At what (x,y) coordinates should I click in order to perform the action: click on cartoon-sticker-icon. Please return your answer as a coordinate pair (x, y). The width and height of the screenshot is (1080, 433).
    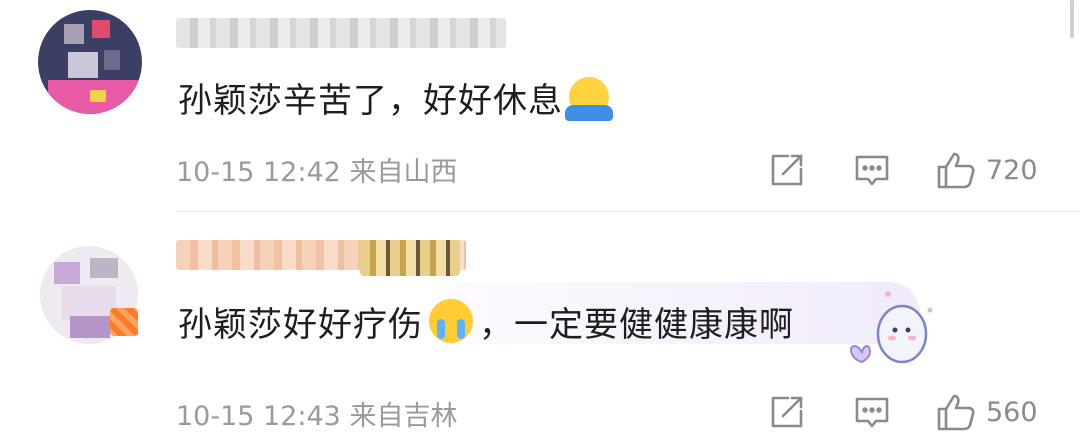
    Looking at the image, I should click on (891, 327).